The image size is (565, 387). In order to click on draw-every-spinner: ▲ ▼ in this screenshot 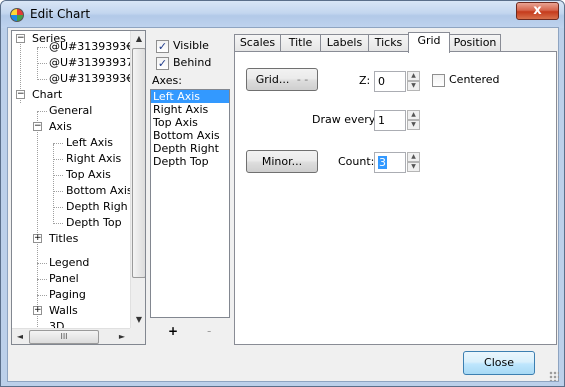, I will do `click(413, 120)`.